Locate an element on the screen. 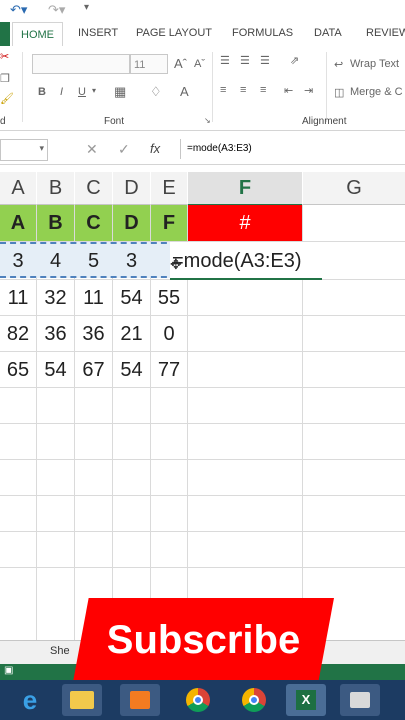 This screenshot has width=405, height=720. taskbar: e X is located at coordinates (202, 700).